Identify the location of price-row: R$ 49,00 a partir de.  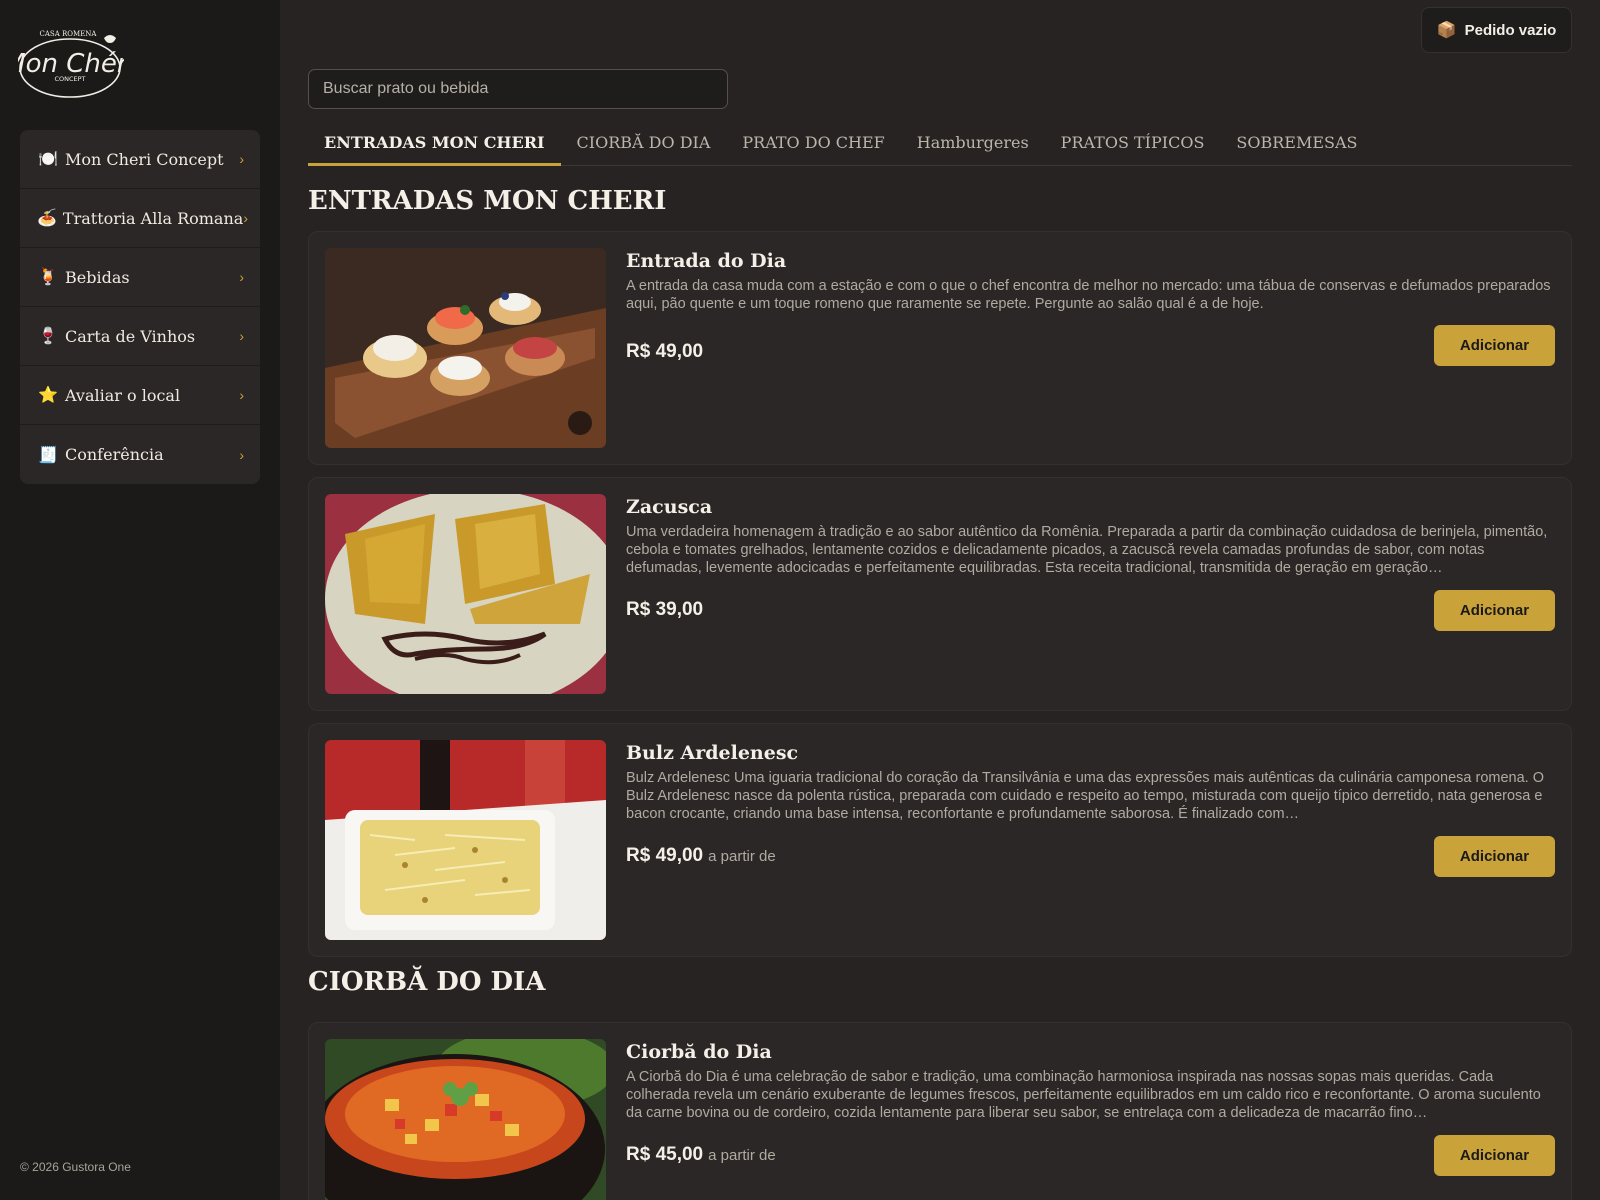
(701, 856).